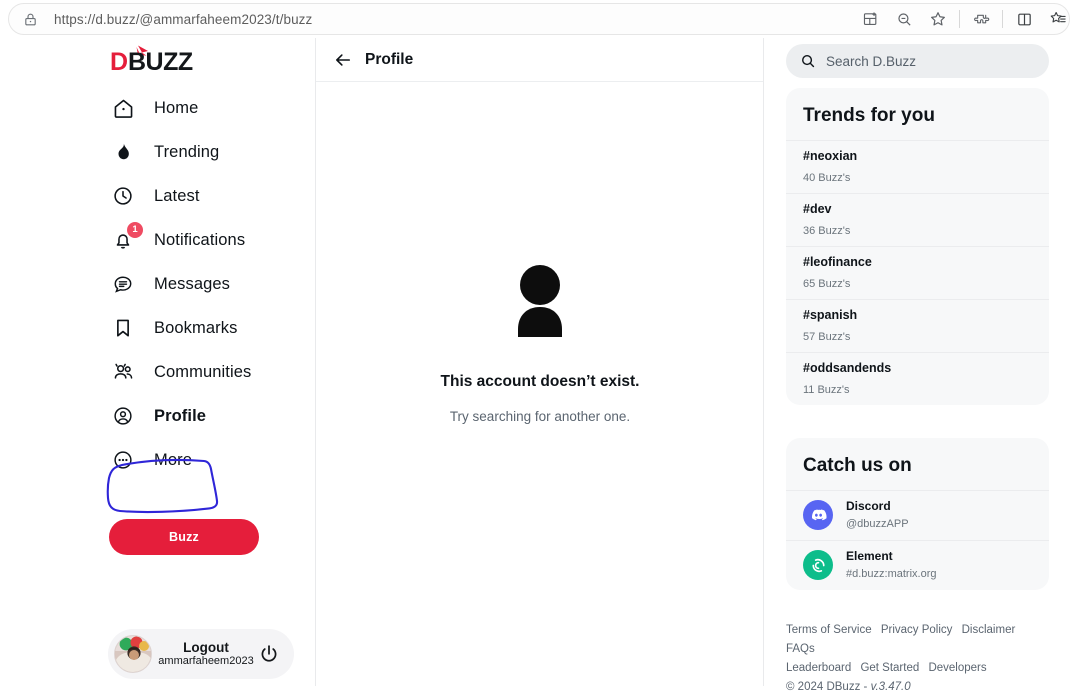 Image resolution: width=1083 pixels, height=693 pixels. I want to click on user-info: Logout ammarfaheem2023, so click(206, 654).